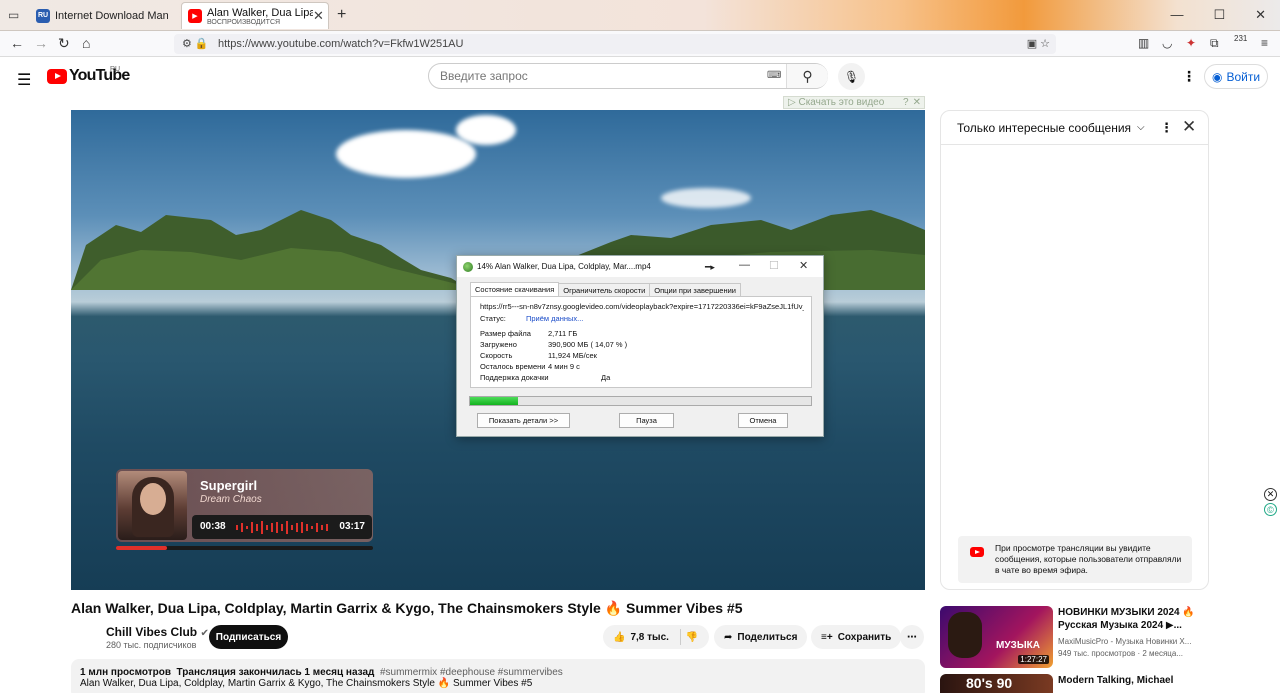 The image size is (1280, 693). I want to click on downloaded-label: Загружено, so click(498, 344).